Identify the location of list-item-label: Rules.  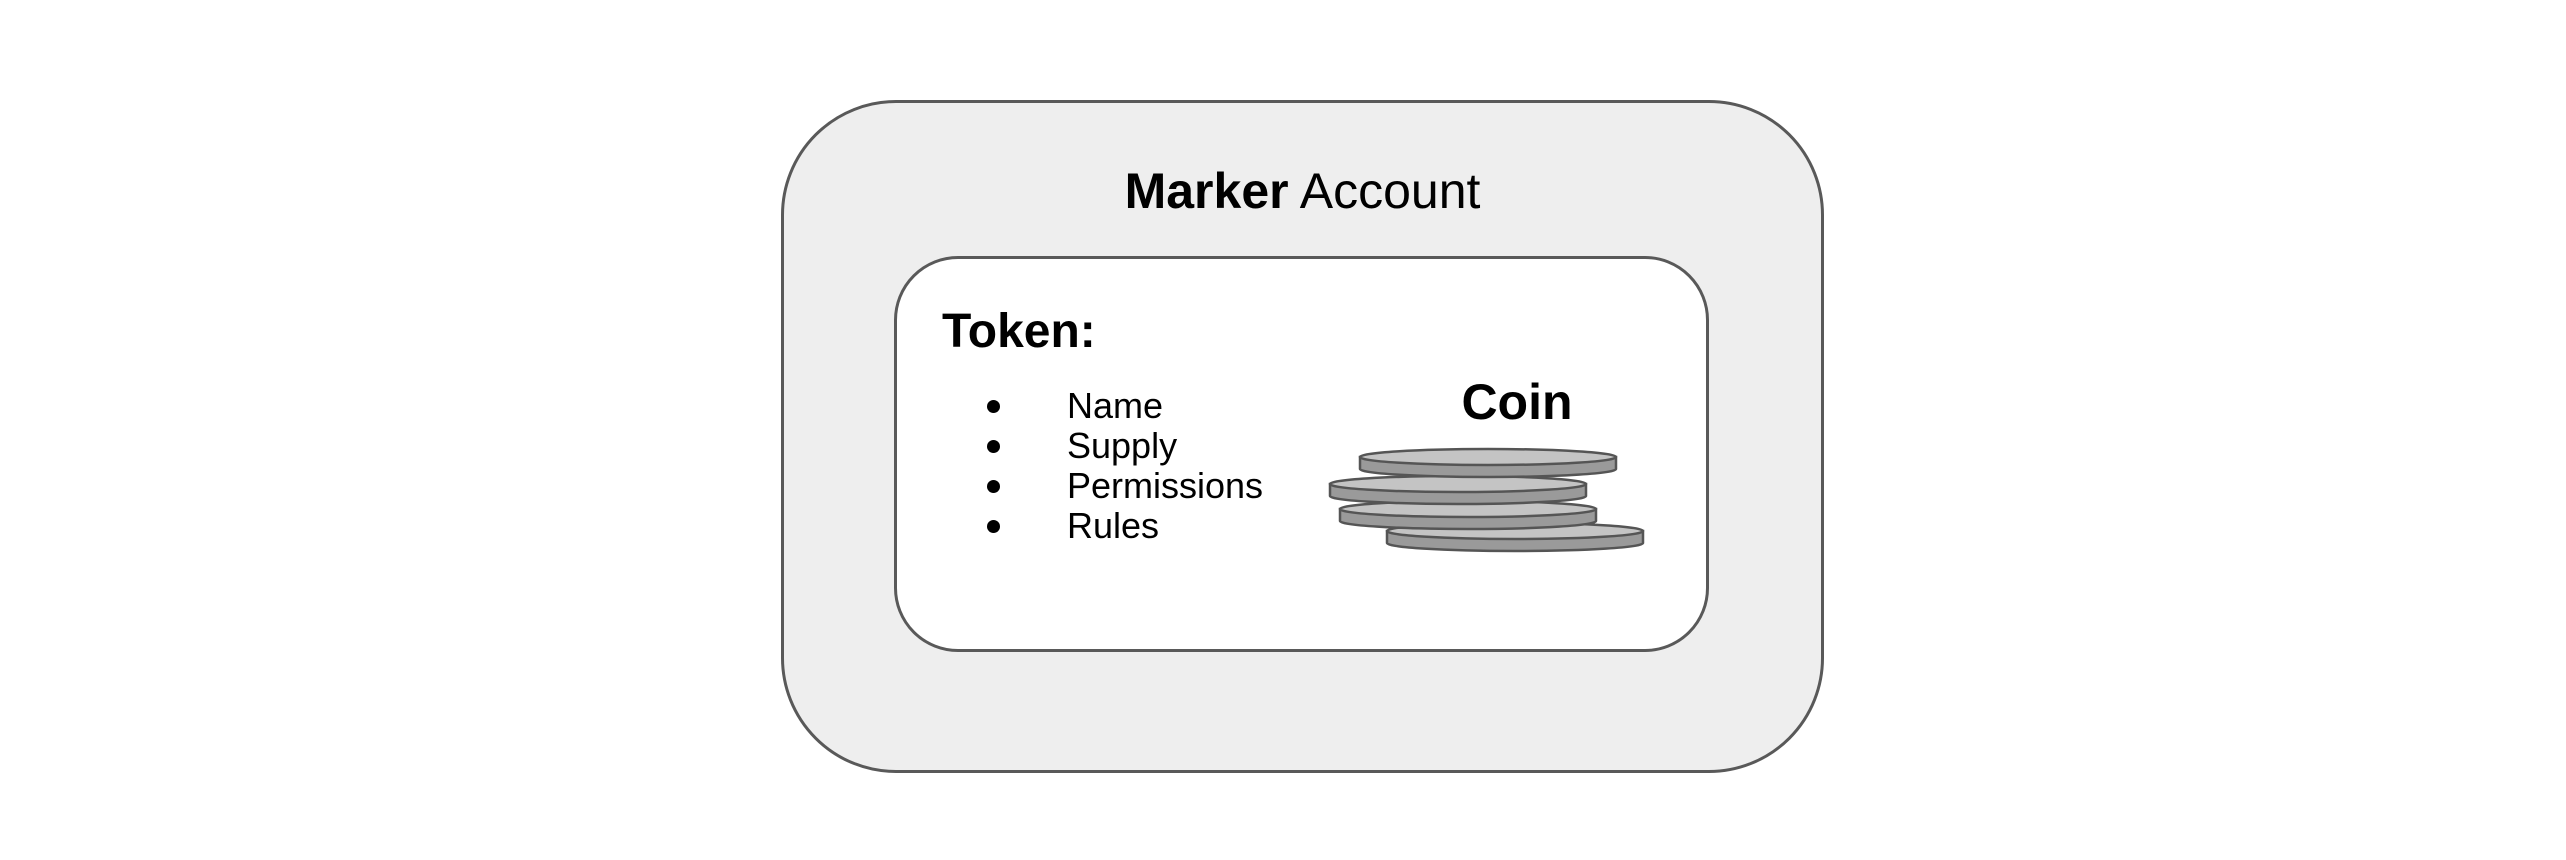
(1113, 525).